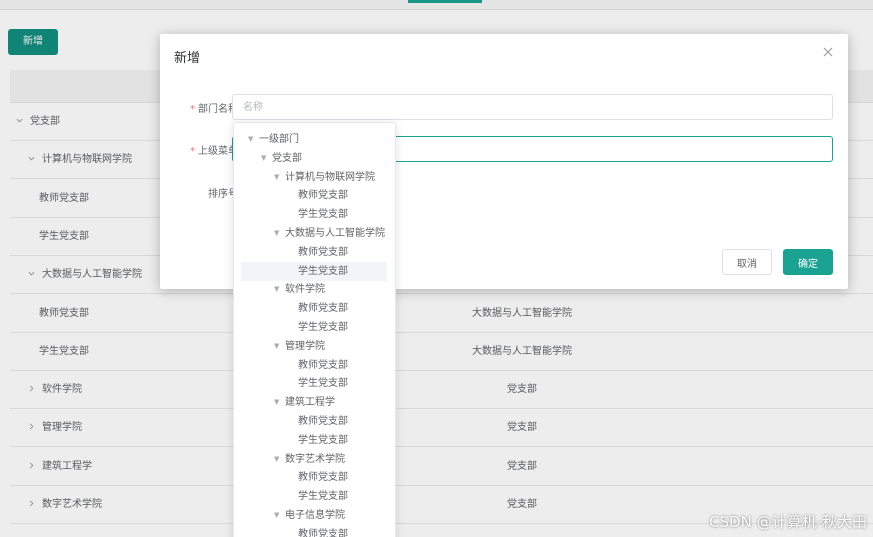 This screenshot has height=537, width=873. Describe the element at coordinates (279, 139) in the screenshot. I see `tree-node-label: 一级部门` at that location.